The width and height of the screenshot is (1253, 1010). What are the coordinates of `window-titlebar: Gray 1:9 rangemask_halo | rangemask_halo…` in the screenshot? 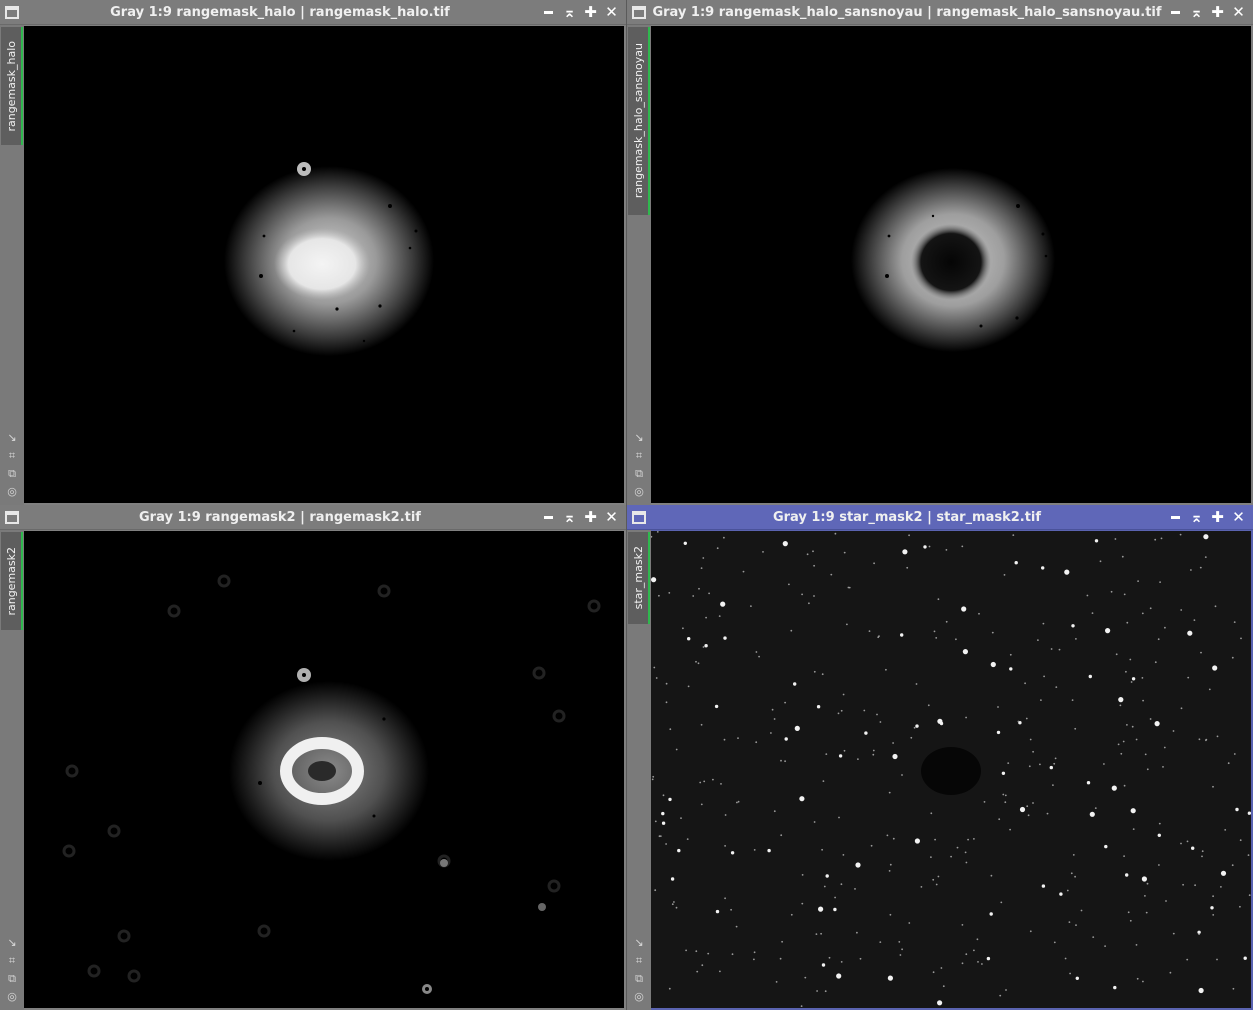 It's located at (313, 12).